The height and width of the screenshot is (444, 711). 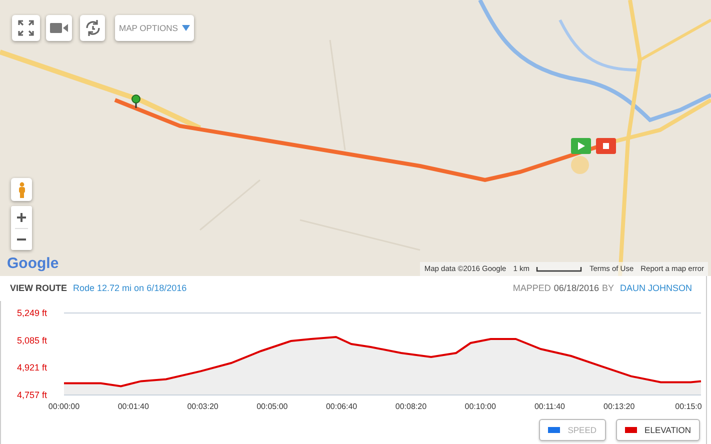 What do you see at coordinates (688, 406) in the screenshot?
I see `x-axis-label: 00:15:0` at bounding box center [688, 406].